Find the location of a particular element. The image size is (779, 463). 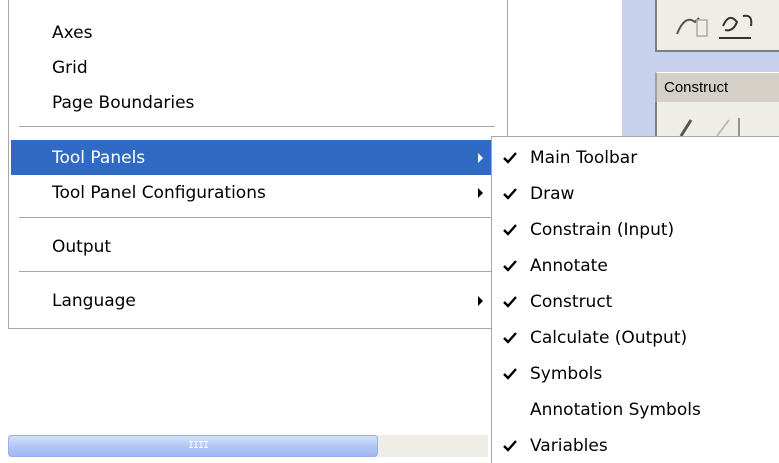

menu-item-label: Tool Panels is located at coordinates (99, 157).